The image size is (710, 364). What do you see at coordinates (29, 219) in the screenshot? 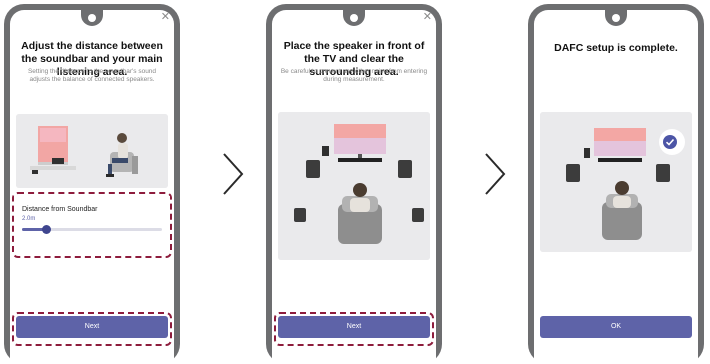
I see `slider-value: 2.0m` at bounding box center [29, 219].